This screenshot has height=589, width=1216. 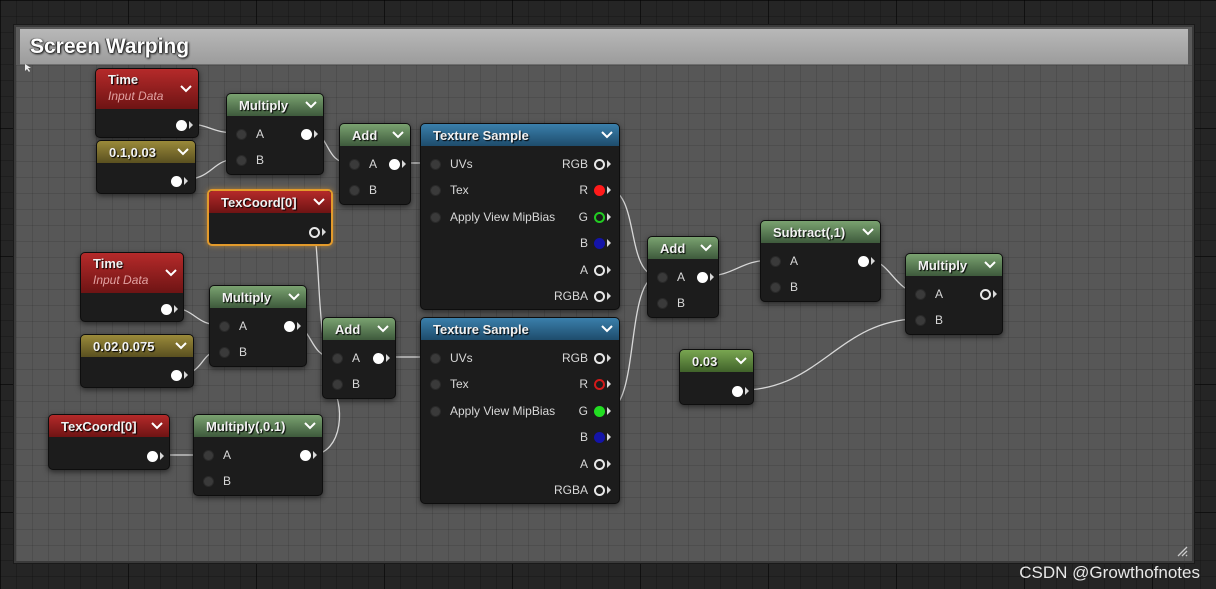 What do you see at coordinates (109, 442) in the screenshot?
I see `texcoord-node-2: TexCoord[0]` at bounding box center [109, 442].